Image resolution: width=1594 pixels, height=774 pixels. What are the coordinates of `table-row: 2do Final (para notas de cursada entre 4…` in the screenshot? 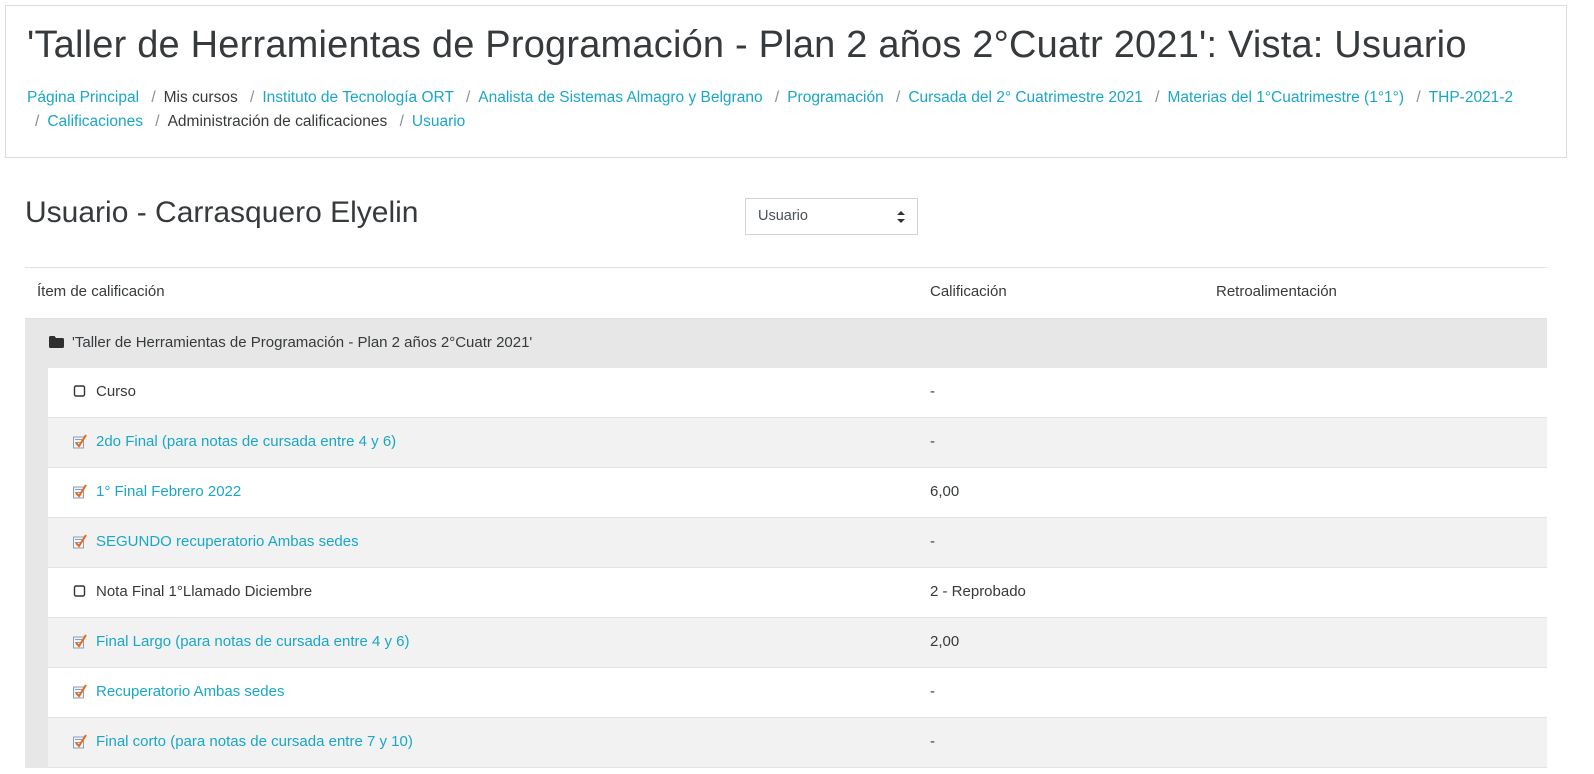 It's located at (797, 443).